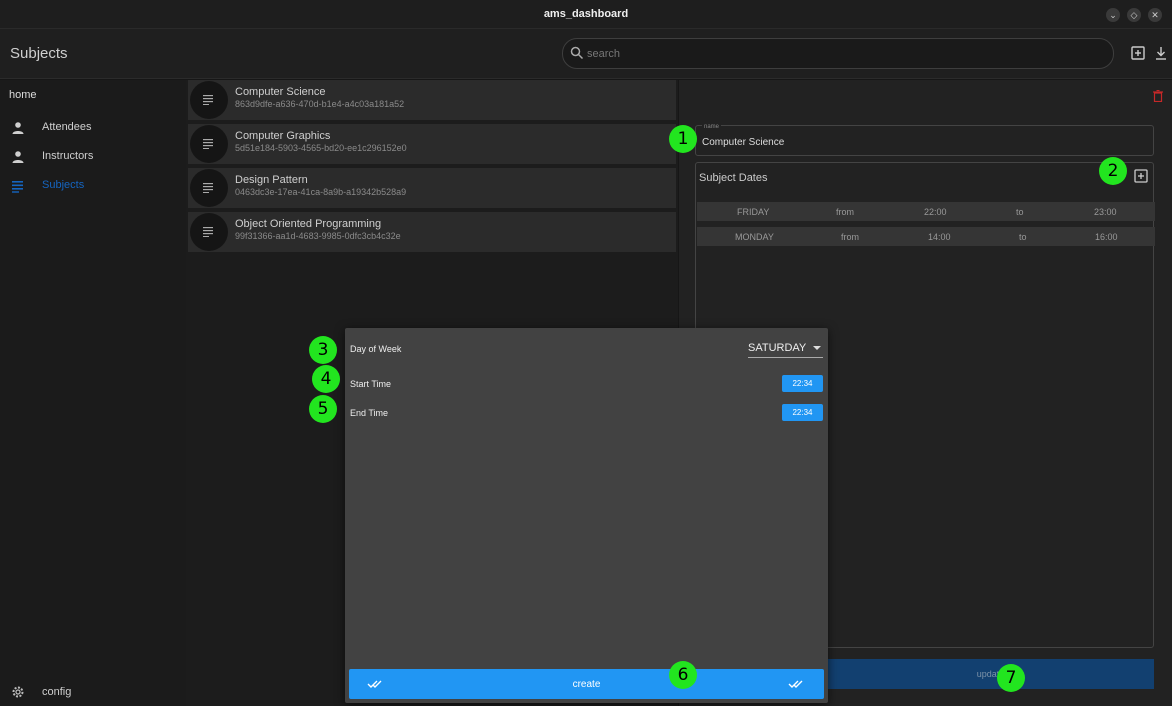  I want to click on add-box-icon, so click(1138, 53).